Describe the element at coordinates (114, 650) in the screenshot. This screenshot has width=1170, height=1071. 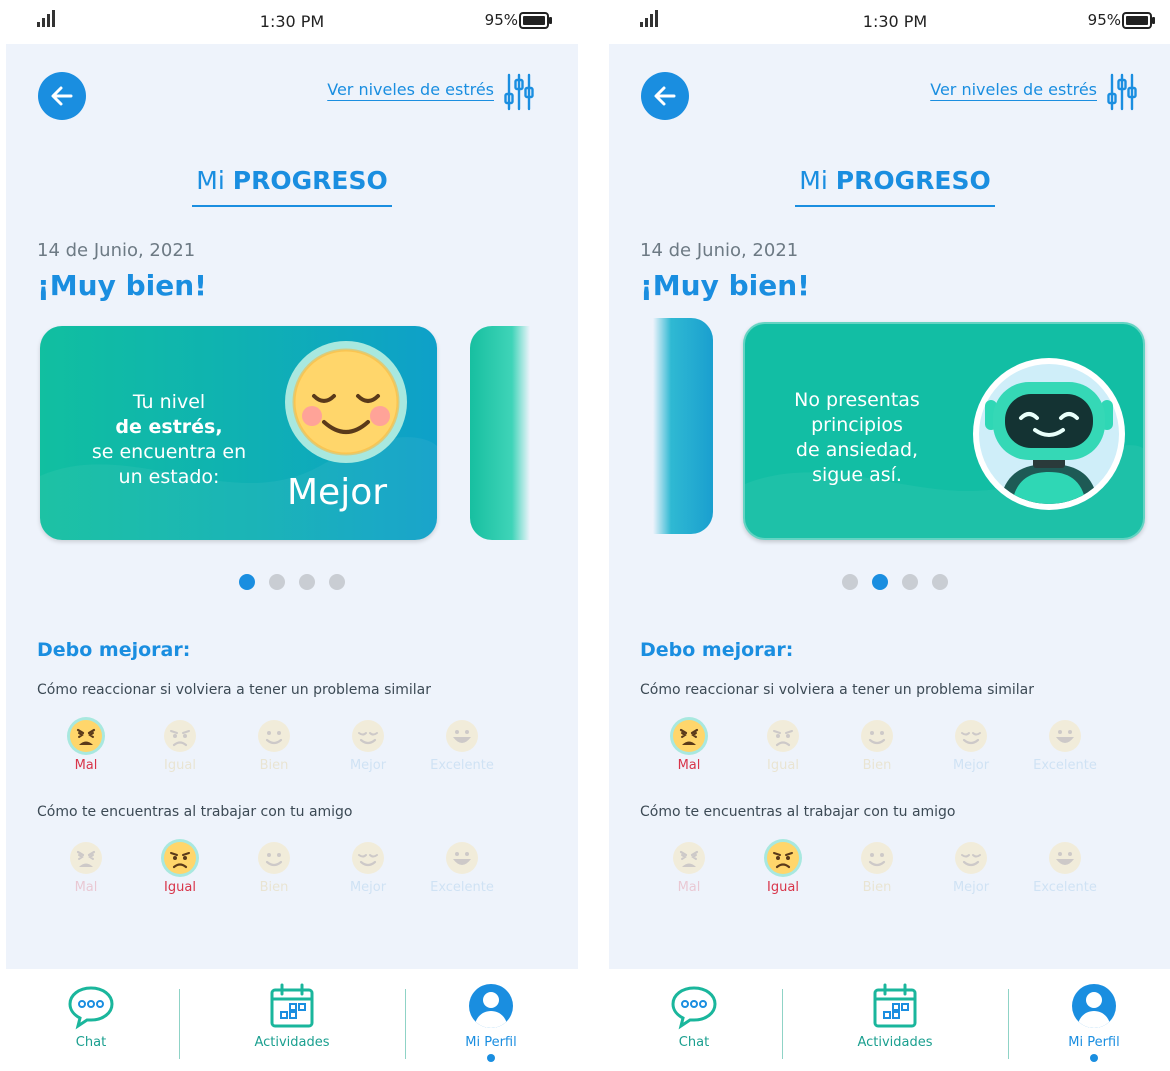
I see `improve-section-title: Debo mejorar:` at that location.